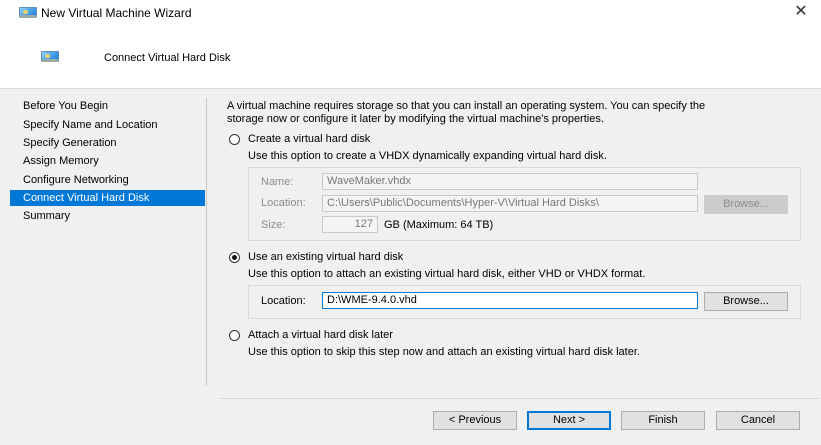  What do you see at coordinates (167, 58) in the screenshot?
I see `page-title: Connect Virtual Hard Disk` at bounding box center [167, 58].